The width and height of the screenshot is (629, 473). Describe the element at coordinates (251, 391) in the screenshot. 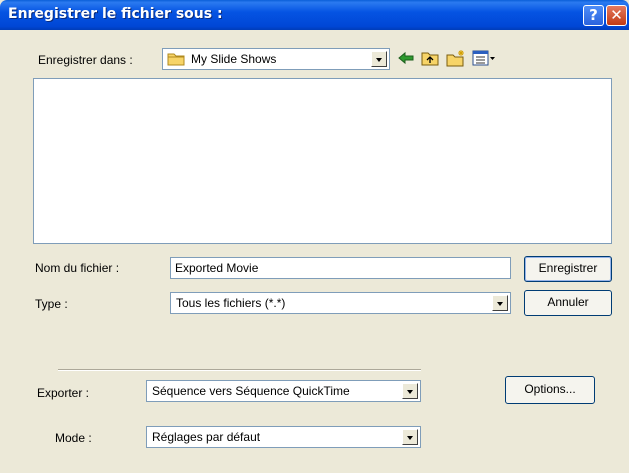

I see `export-value: Séquence vers Séquence QuickTime` at that location.